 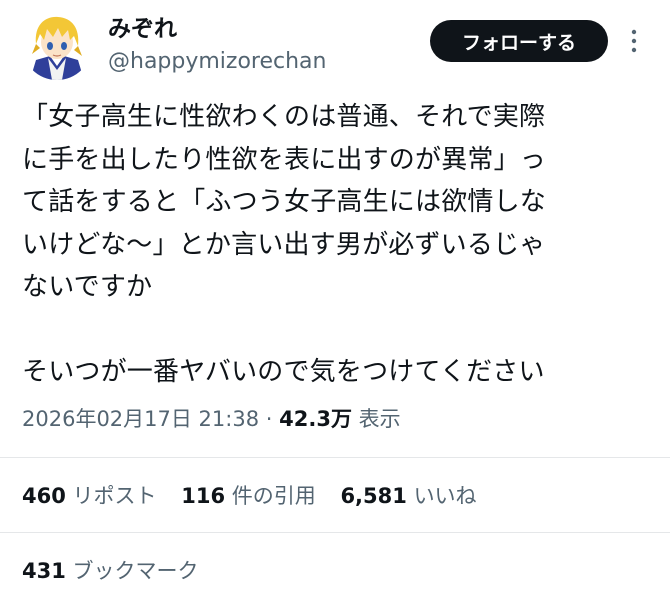 I want to click on tweet-datetime: 2026年02月17日 21:38, so click(x=140, y=419).